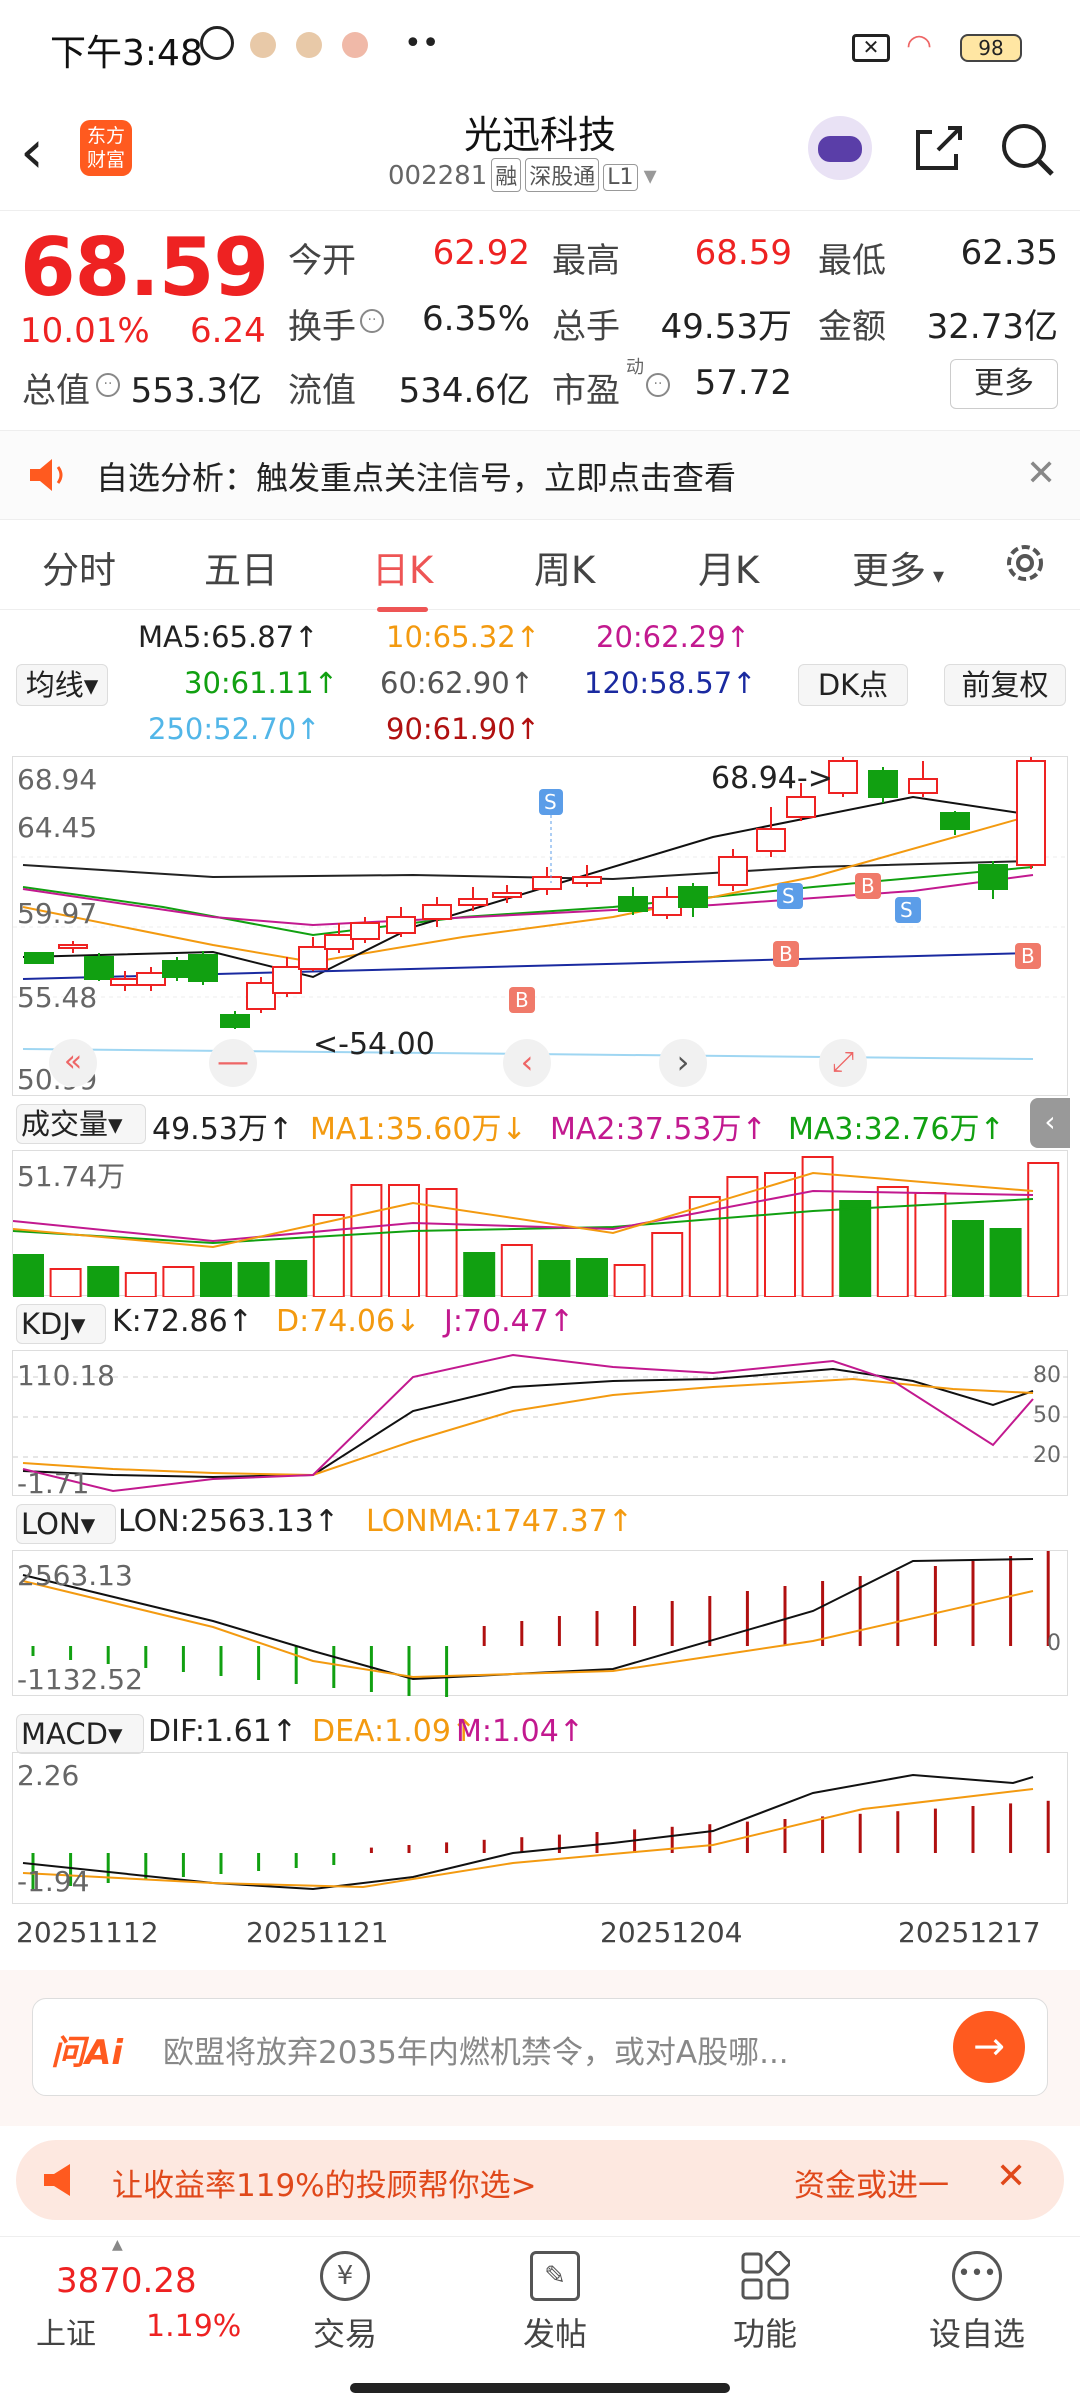  I want to click on post-edit-icon: ✎, so click(555, 2276).